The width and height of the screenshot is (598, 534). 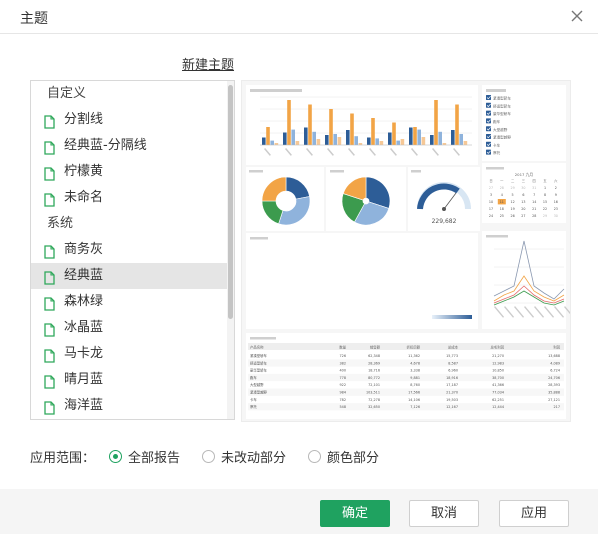 I want to click on scope-option-all-reports: 全部报告, so click(x=144, y=456).